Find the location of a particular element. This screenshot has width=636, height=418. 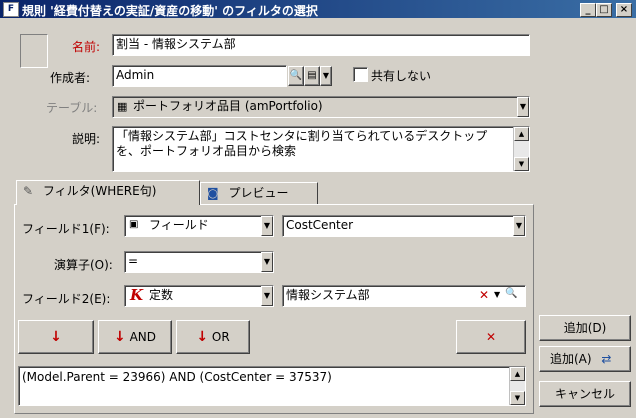

table-dropdown-icon: ▼ is located at coordinates (523, 107).